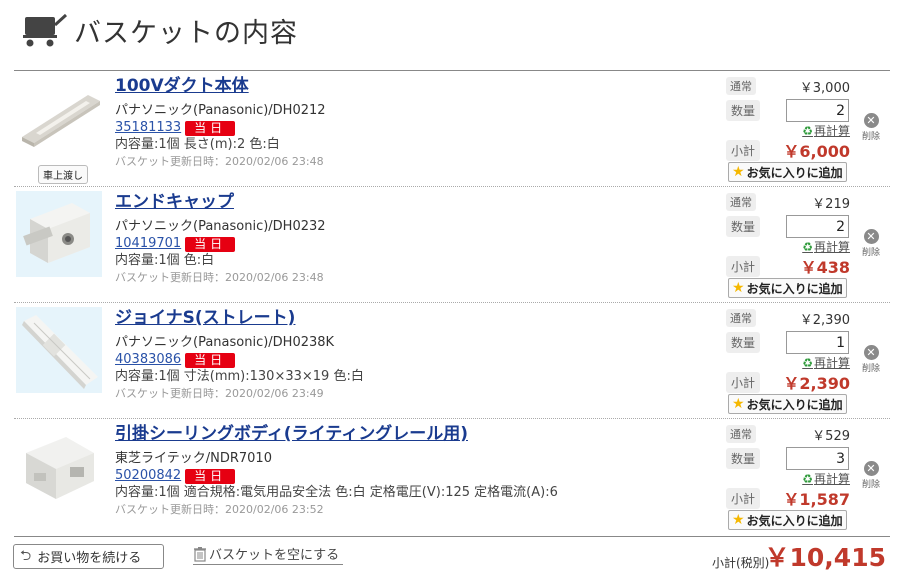 This screenshot has height=580, width=897. I want to click on product-maker: 東芝ライテック/NDR7010, so click(193, 458).